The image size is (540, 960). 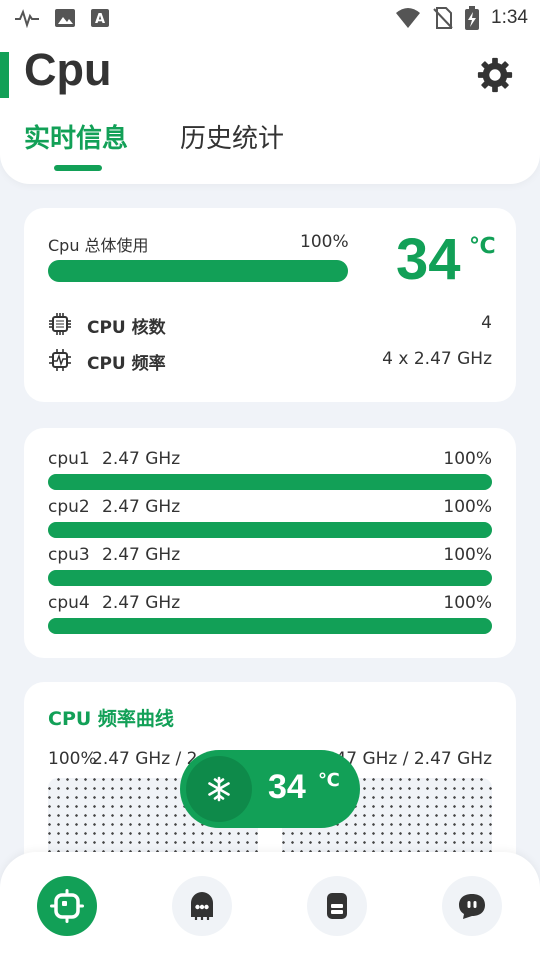 I want to click on image-icon, so click(x=65, y=18).